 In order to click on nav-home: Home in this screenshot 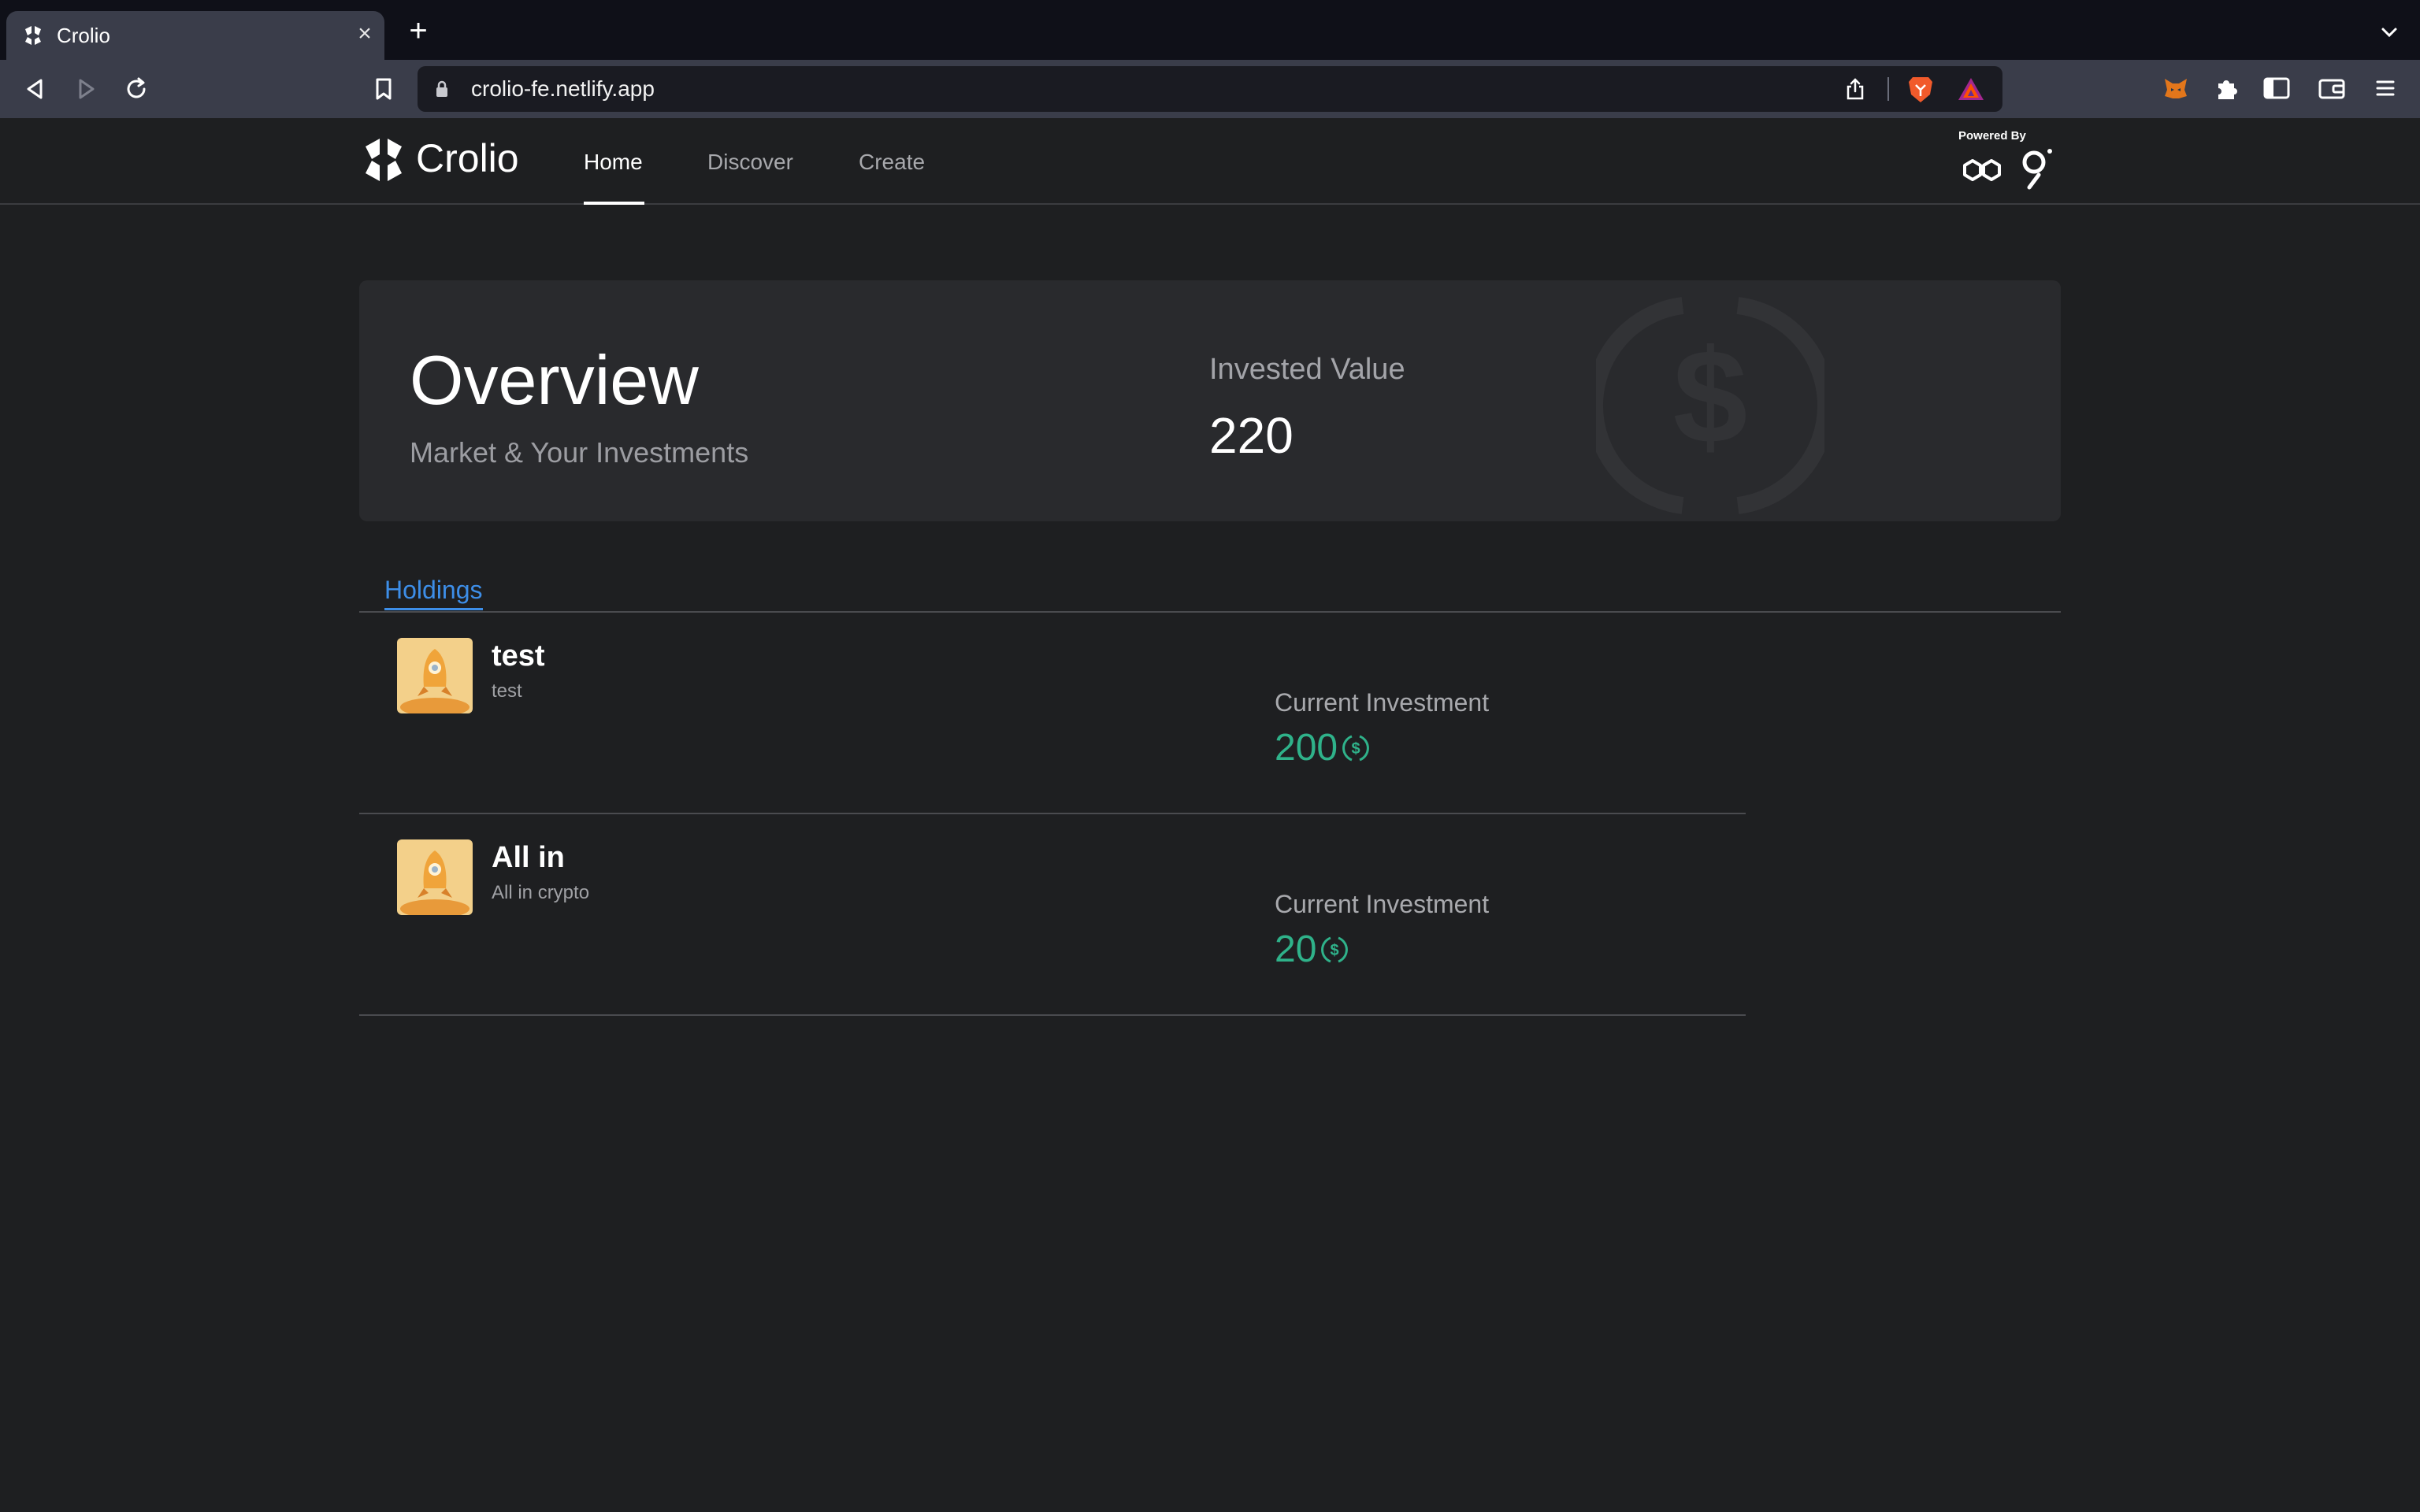, I will do `click(613, 162)`.